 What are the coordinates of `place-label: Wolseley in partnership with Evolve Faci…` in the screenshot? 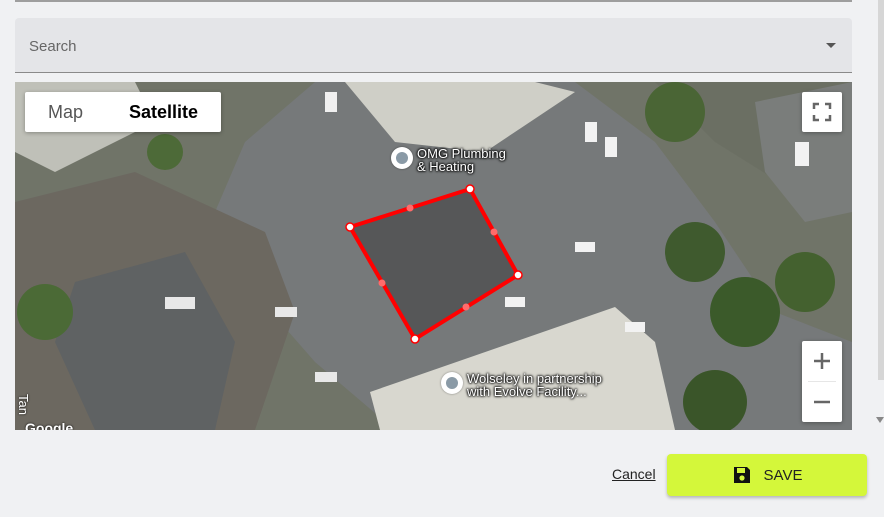 It's located at (534, 385).